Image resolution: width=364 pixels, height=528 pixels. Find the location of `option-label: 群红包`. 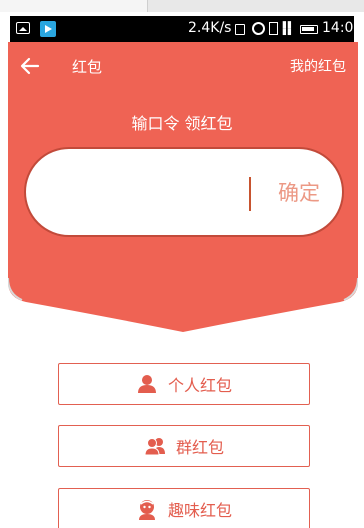

option-label: 群红包 is located at coordinates (199, 447).